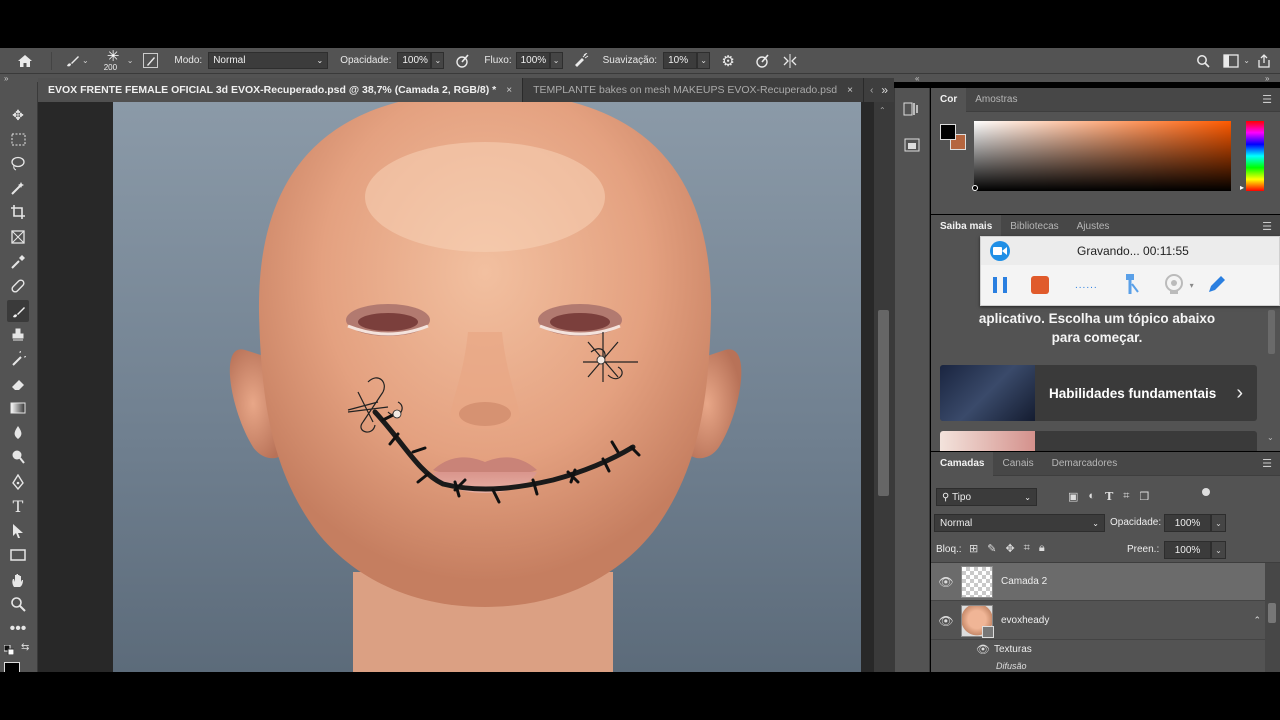 Image resolution: width=1280 pixels, height=720 pixels. What do you see at coordinates (1009, 548) in the screenshot?
I see `lock-position-icon: ✥` at bounding box center [1009, 548].